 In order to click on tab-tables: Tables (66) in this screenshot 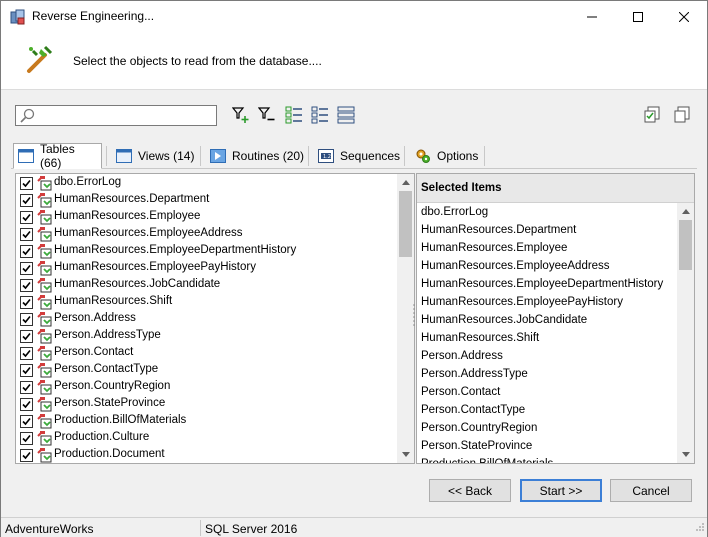, I will do `click(57, 156)`.